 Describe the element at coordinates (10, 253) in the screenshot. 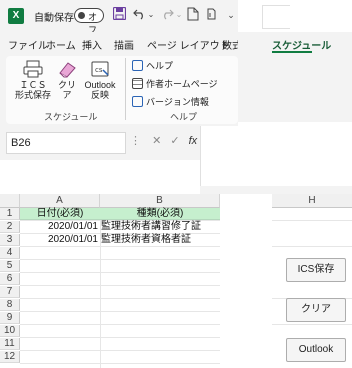

I see `row-header-4: 4` at that location.